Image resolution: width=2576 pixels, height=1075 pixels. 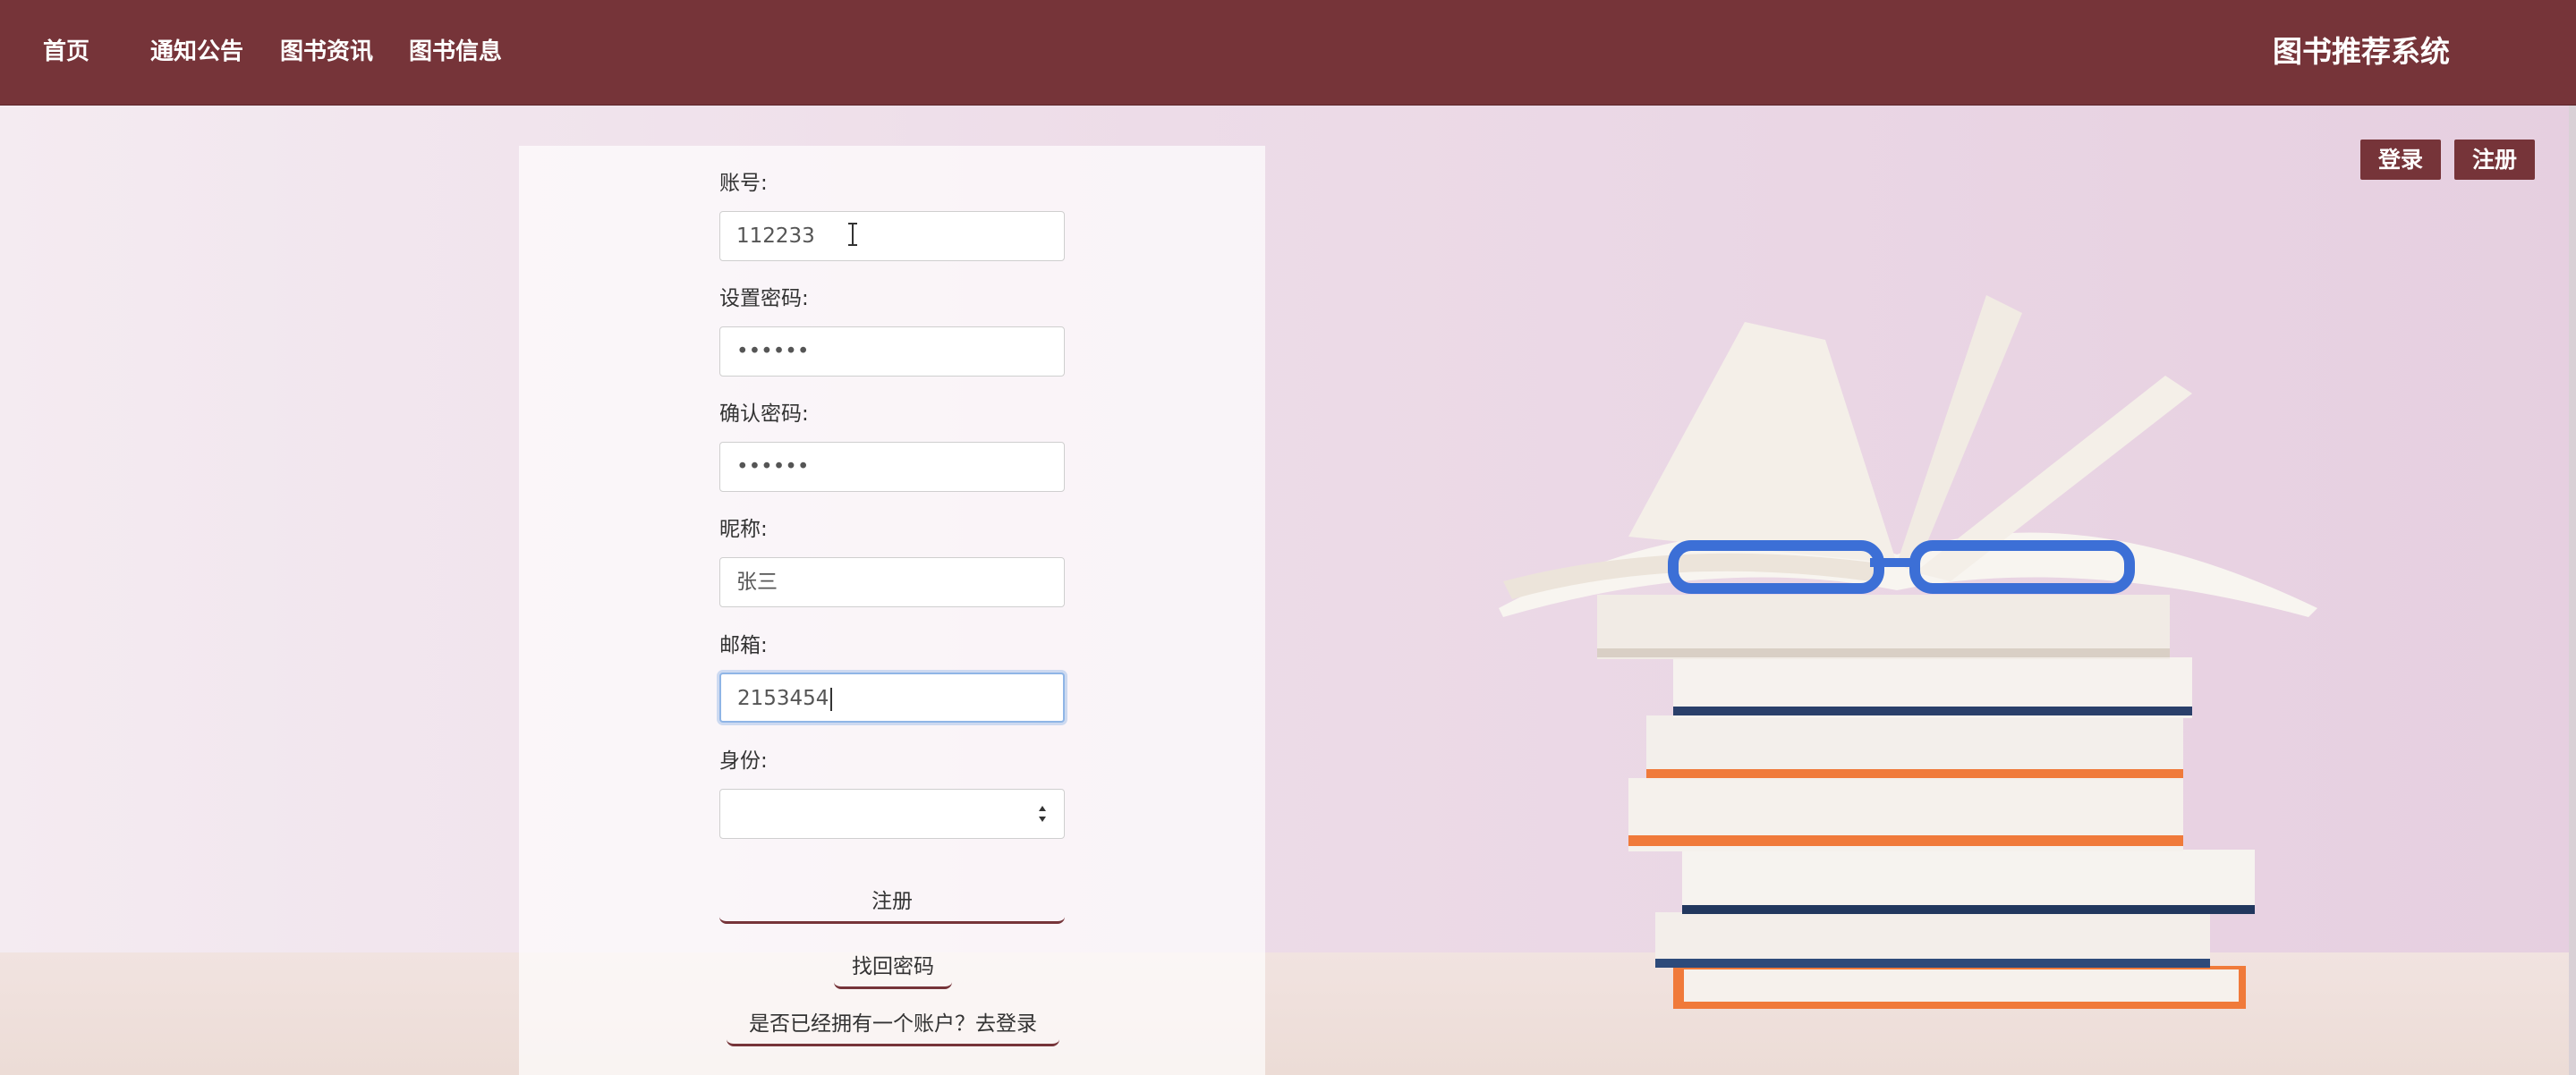 What do you see at coordinates (455, 52) in the screenshot?
I see `nav-item-book-info: 图书信息` at bounding box center [455, 52].